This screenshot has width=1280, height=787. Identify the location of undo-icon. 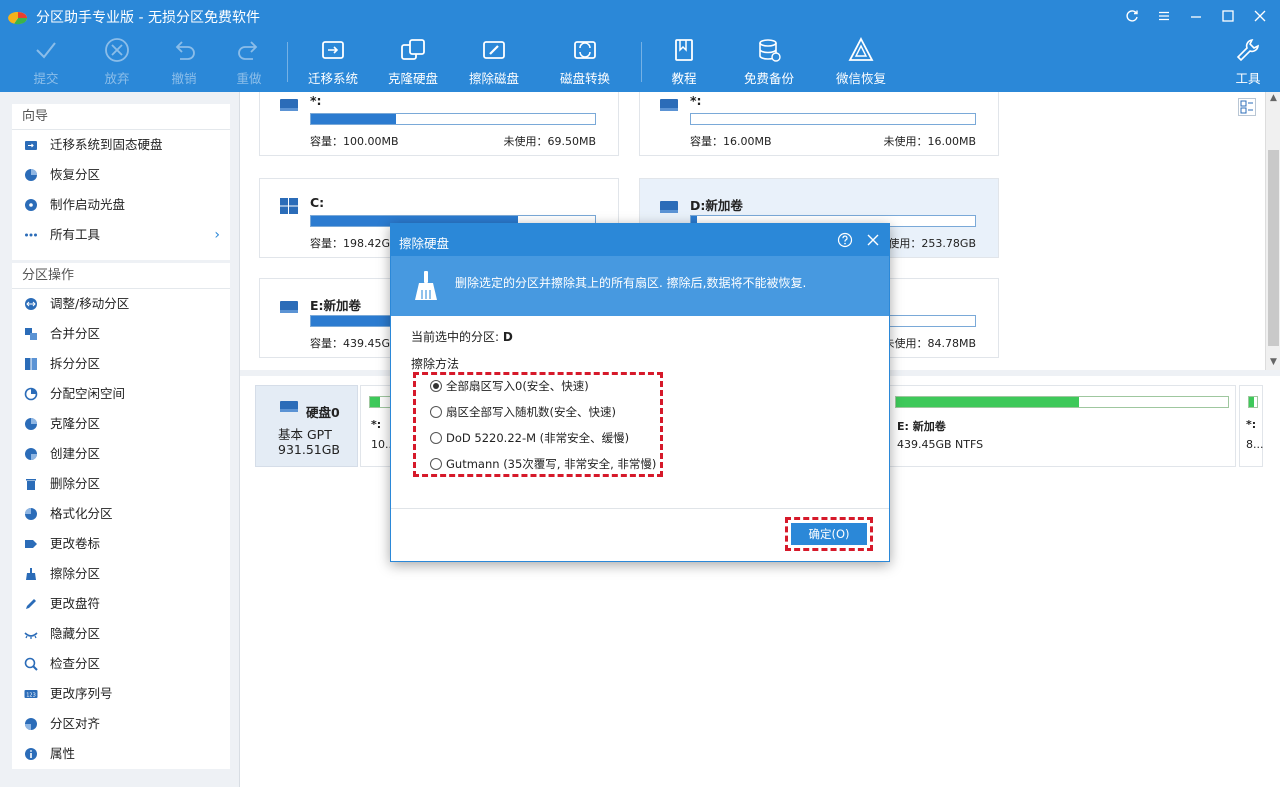
(185, 50).